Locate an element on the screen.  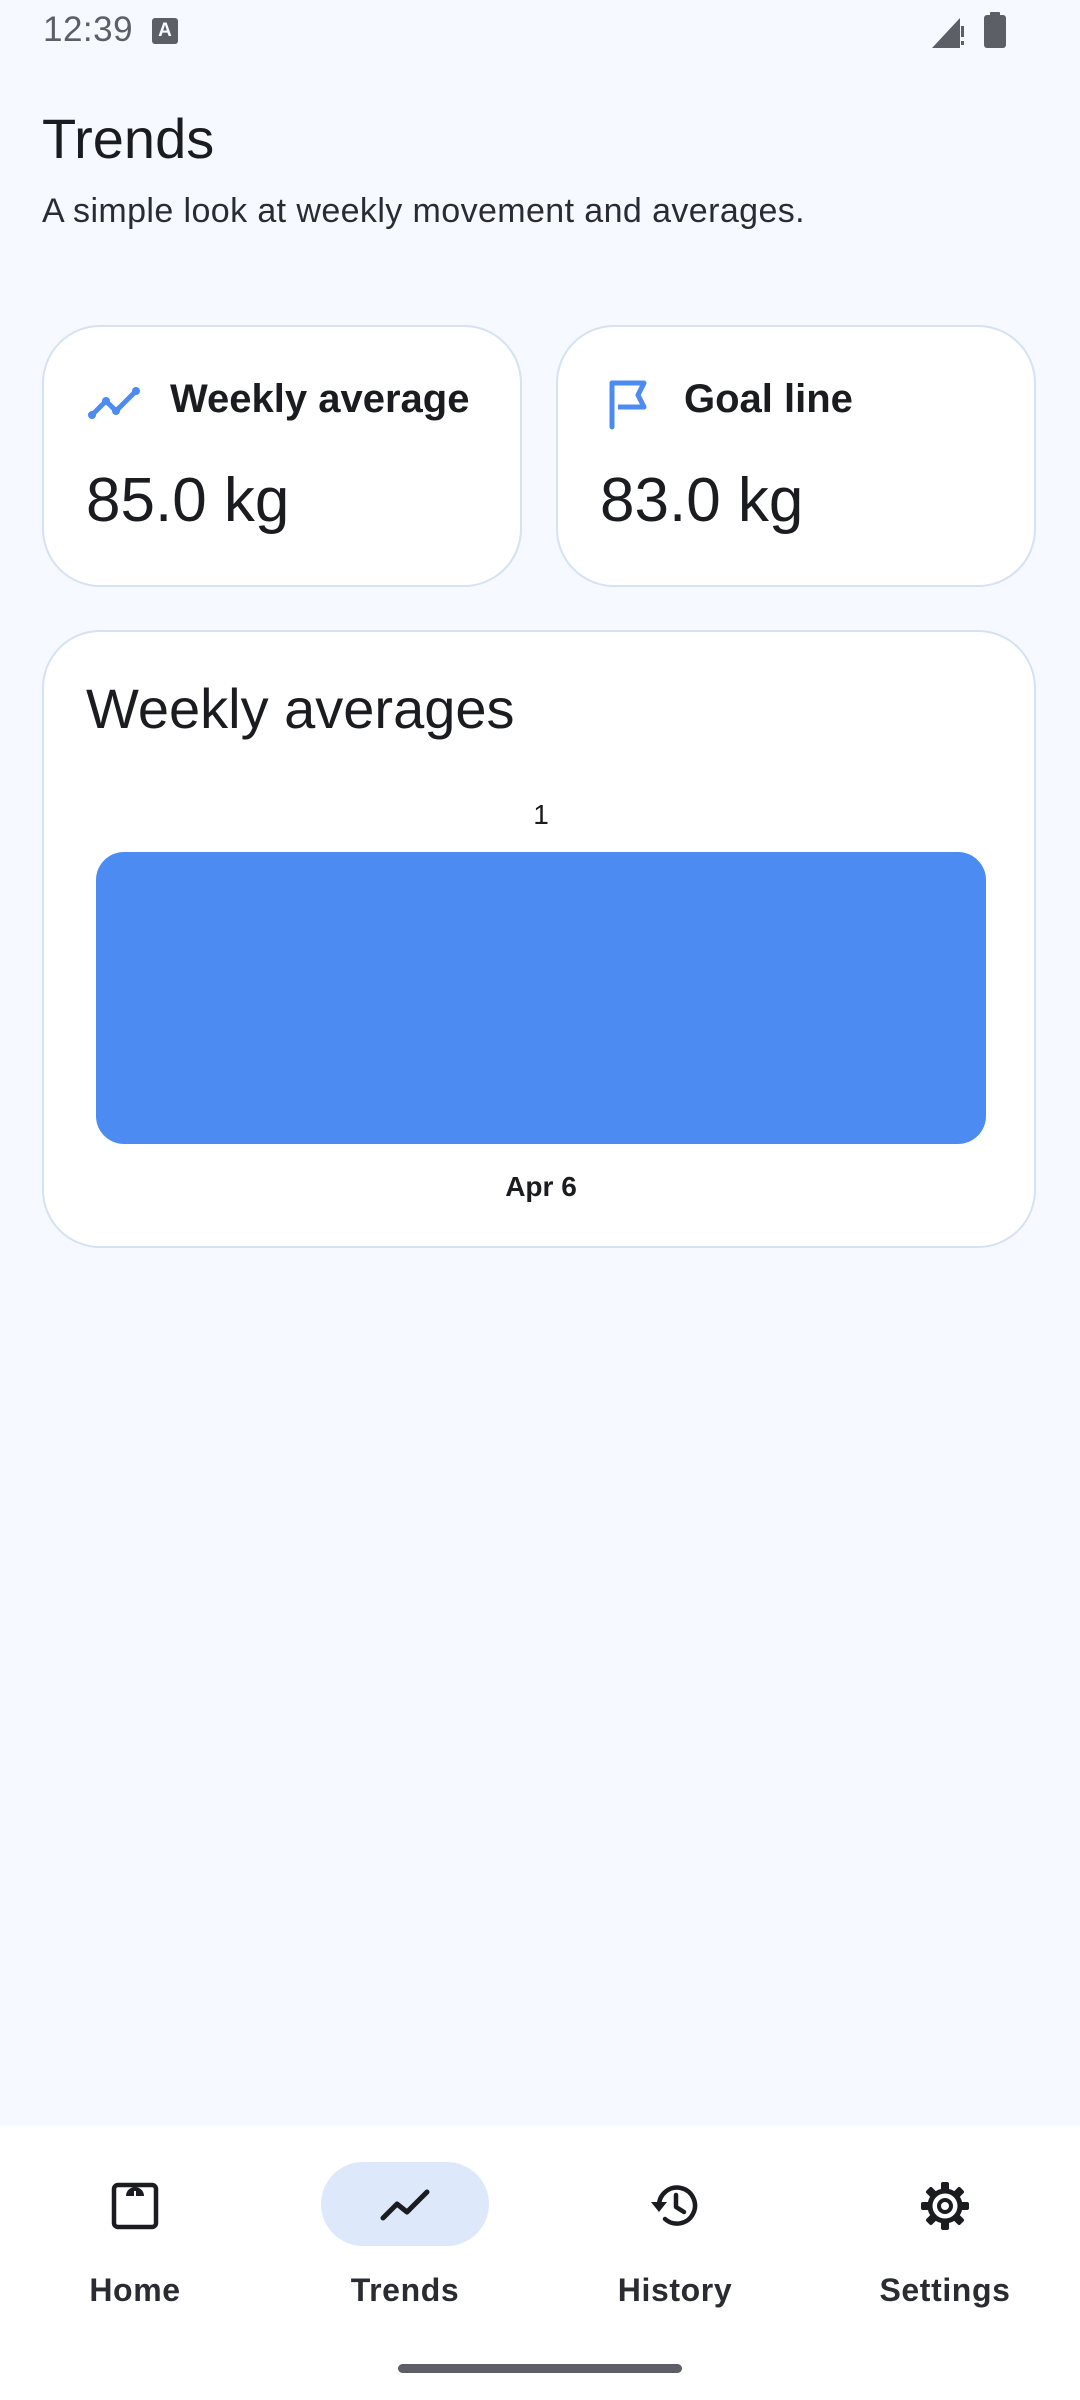
nav-item-history: History is located at coordinates (675, 2242).